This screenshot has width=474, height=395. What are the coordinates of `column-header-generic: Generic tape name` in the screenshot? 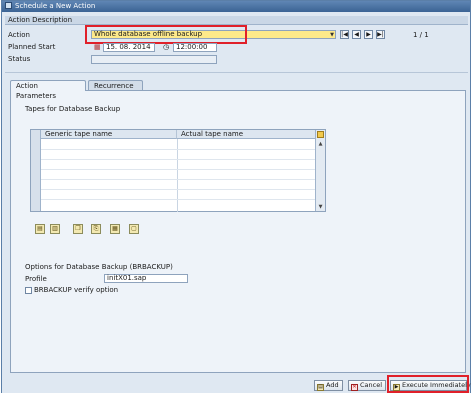 It's located at (109, 134).